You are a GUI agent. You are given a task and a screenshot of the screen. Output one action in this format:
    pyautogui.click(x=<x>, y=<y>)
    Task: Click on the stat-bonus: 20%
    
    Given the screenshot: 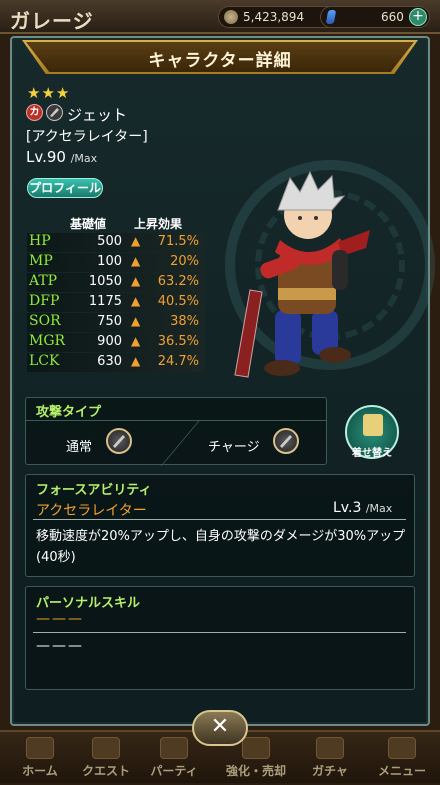 What is the action you would take?
    pyautogui.click(x=184, y=261)
    